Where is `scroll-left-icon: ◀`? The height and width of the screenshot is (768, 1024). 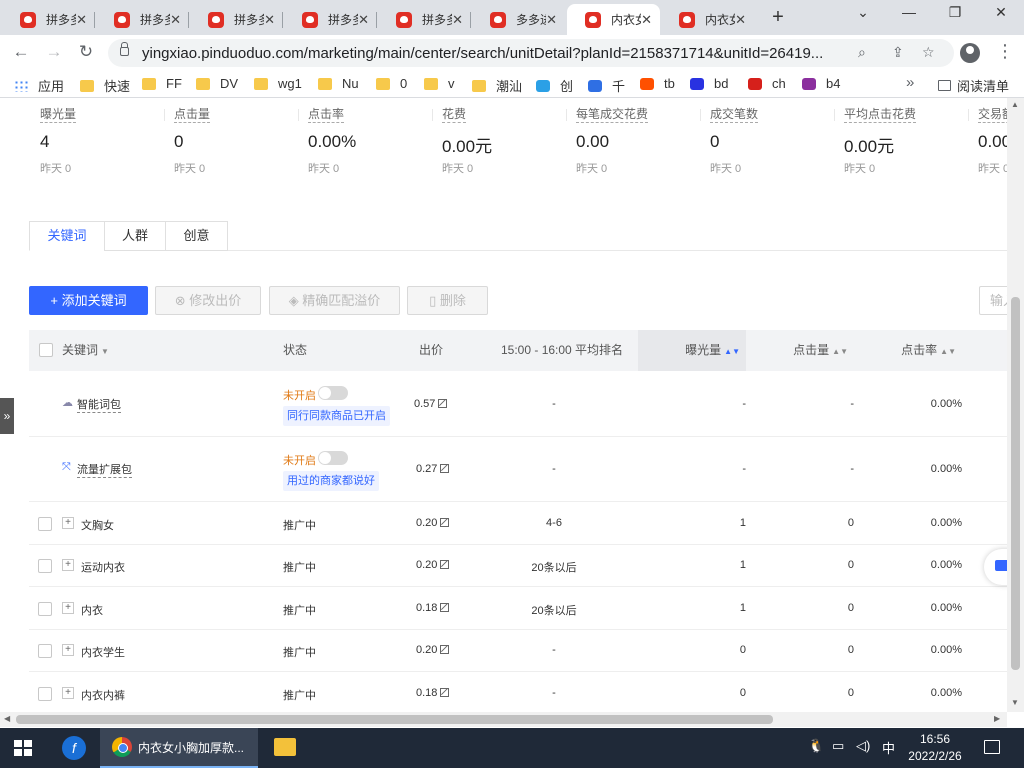 scroll-left-icon: ◀ is located at coordinates (7, 718).